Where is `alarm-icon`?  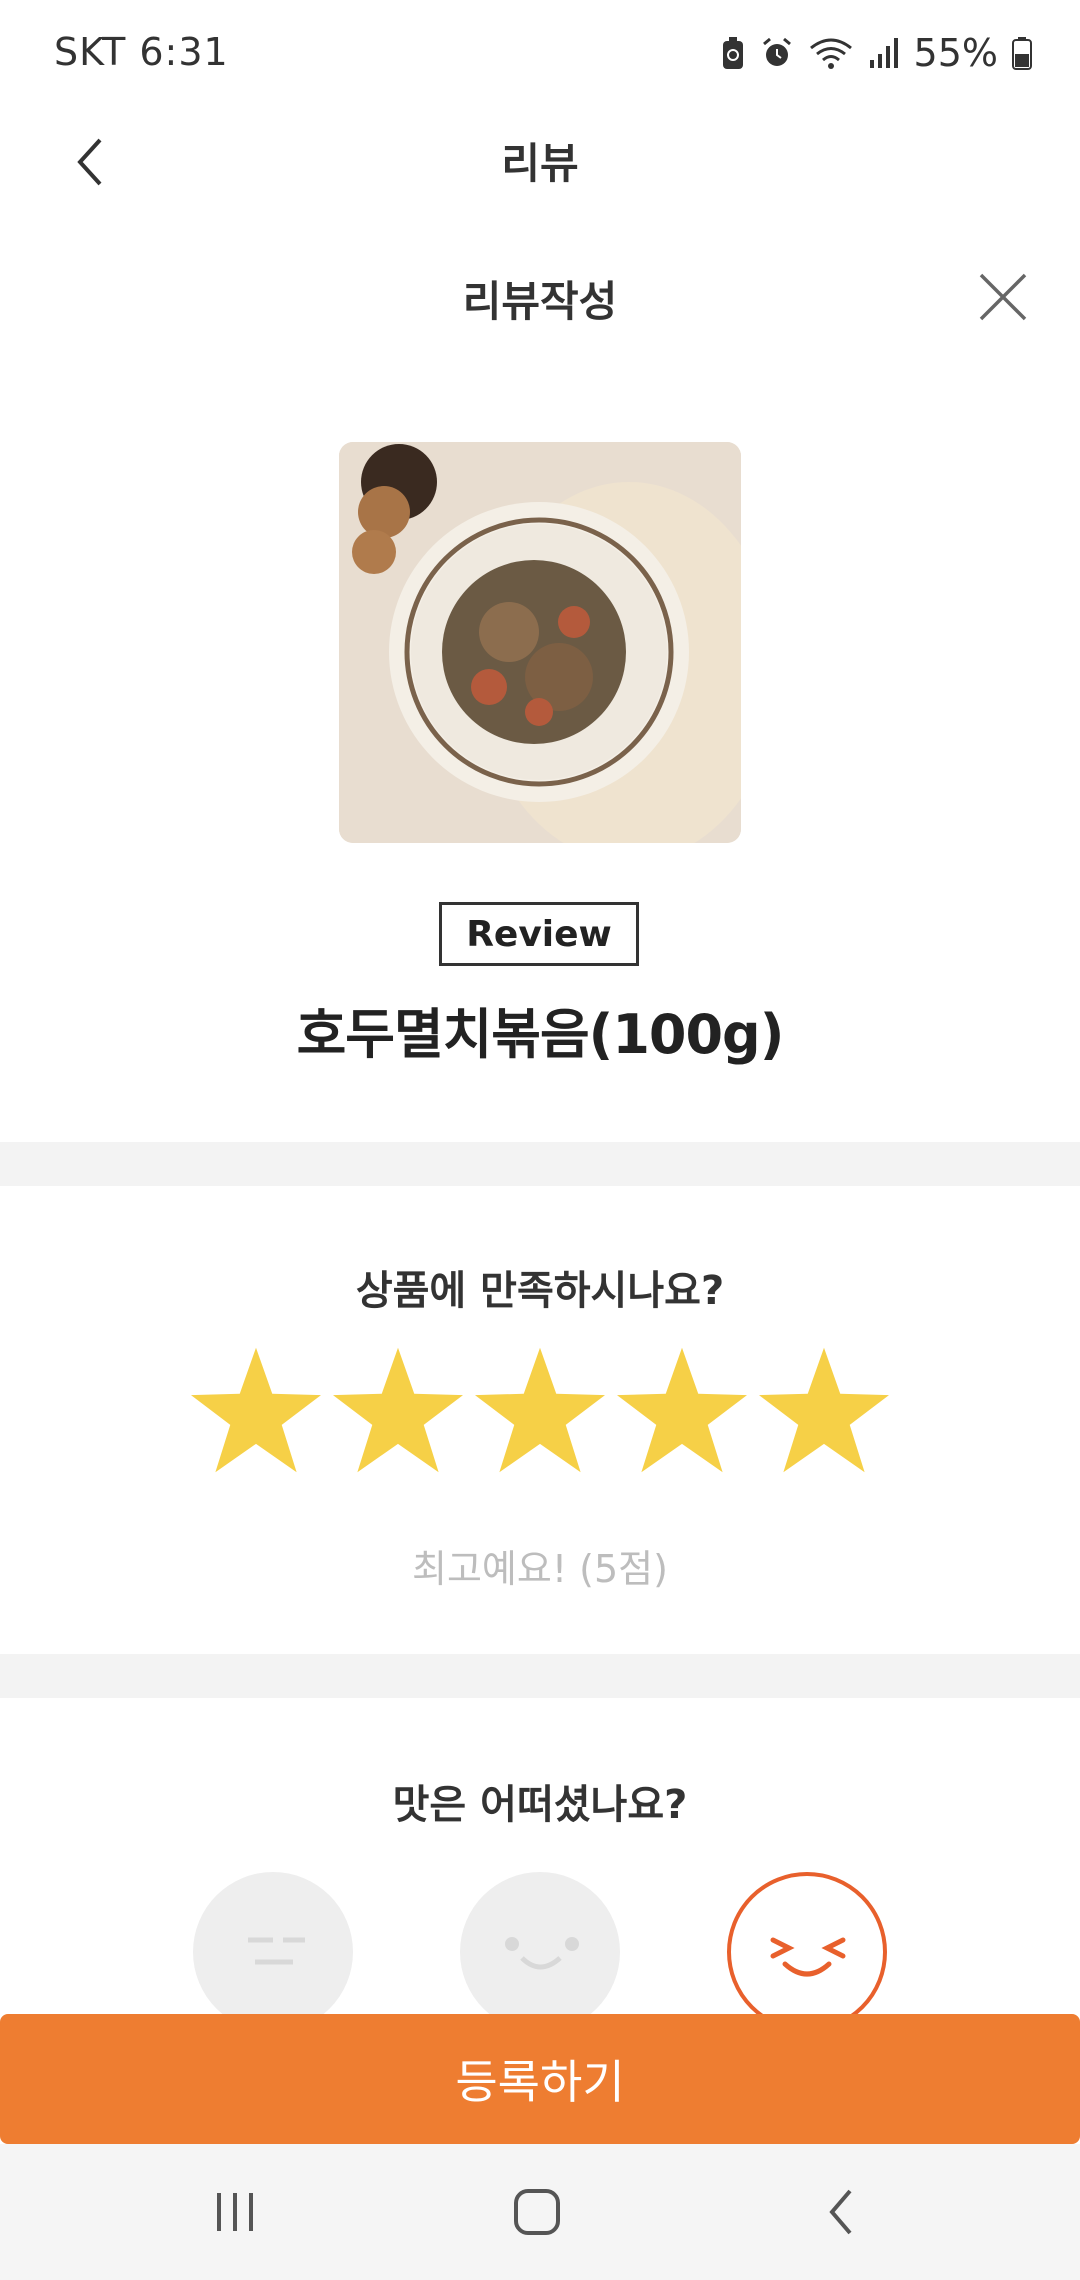
alarm-icon is located at coordinates (776, 51).